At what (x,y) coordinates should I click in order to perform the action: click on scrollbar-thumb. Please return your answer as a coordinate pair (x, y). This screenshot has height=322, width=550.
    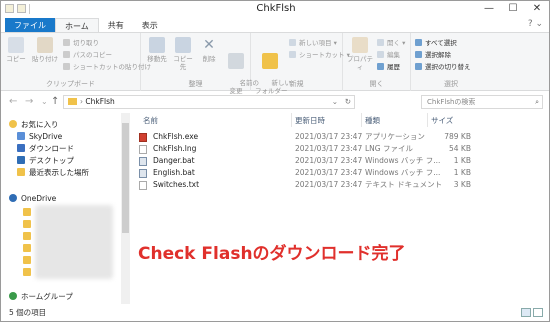
    Looking at the image, I should click on (125, 178).